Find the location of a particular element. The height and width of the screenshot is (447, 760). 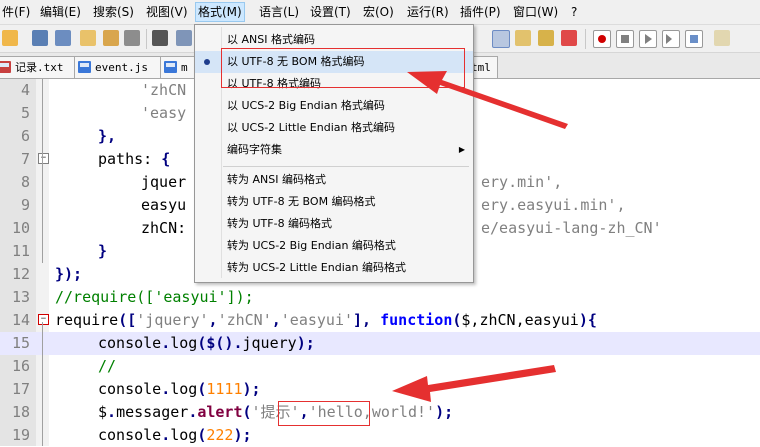

print-icon is located at coordinates (132, 38).